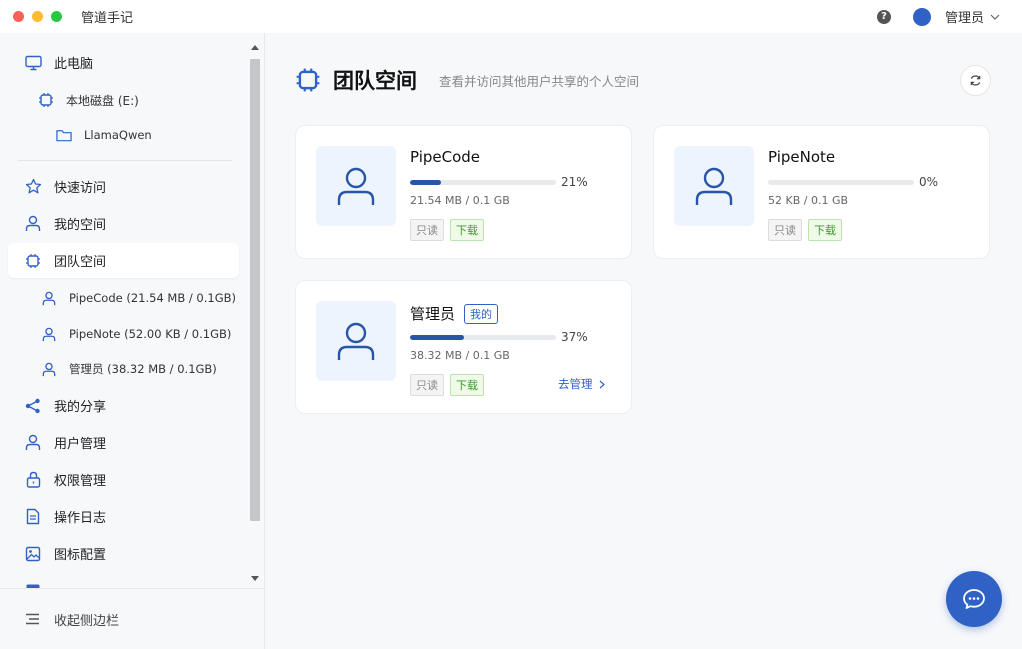 The image size is (1022, 649). What do you see at coordinates (80, 555) in the screenshot?
I see `sidebar-item-label: 图标配置` at bounding box center [80, 555].